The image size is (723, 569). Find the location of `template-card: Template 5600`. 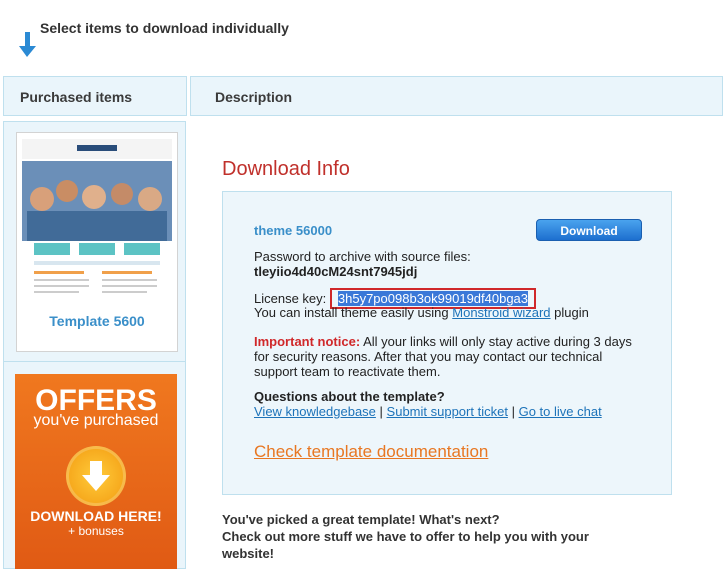

template-card: Template 5600 is located at coordinates (97, 242).